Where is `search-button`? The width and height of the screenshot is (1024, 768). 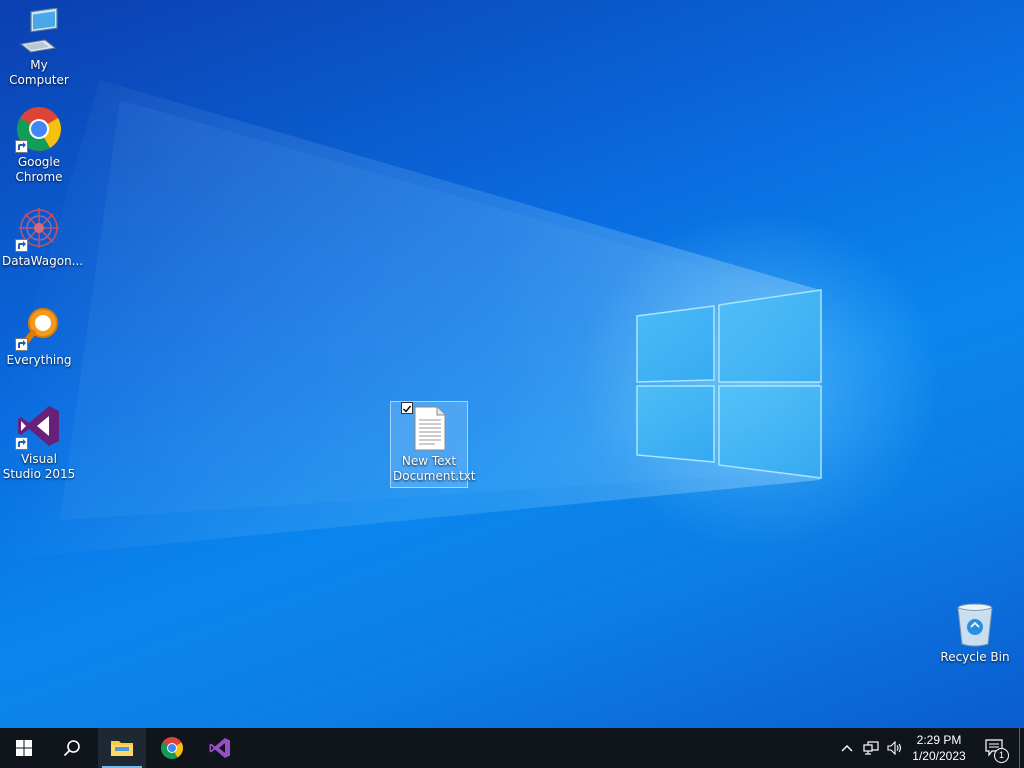
search-button is located at coordinates (72, 748).